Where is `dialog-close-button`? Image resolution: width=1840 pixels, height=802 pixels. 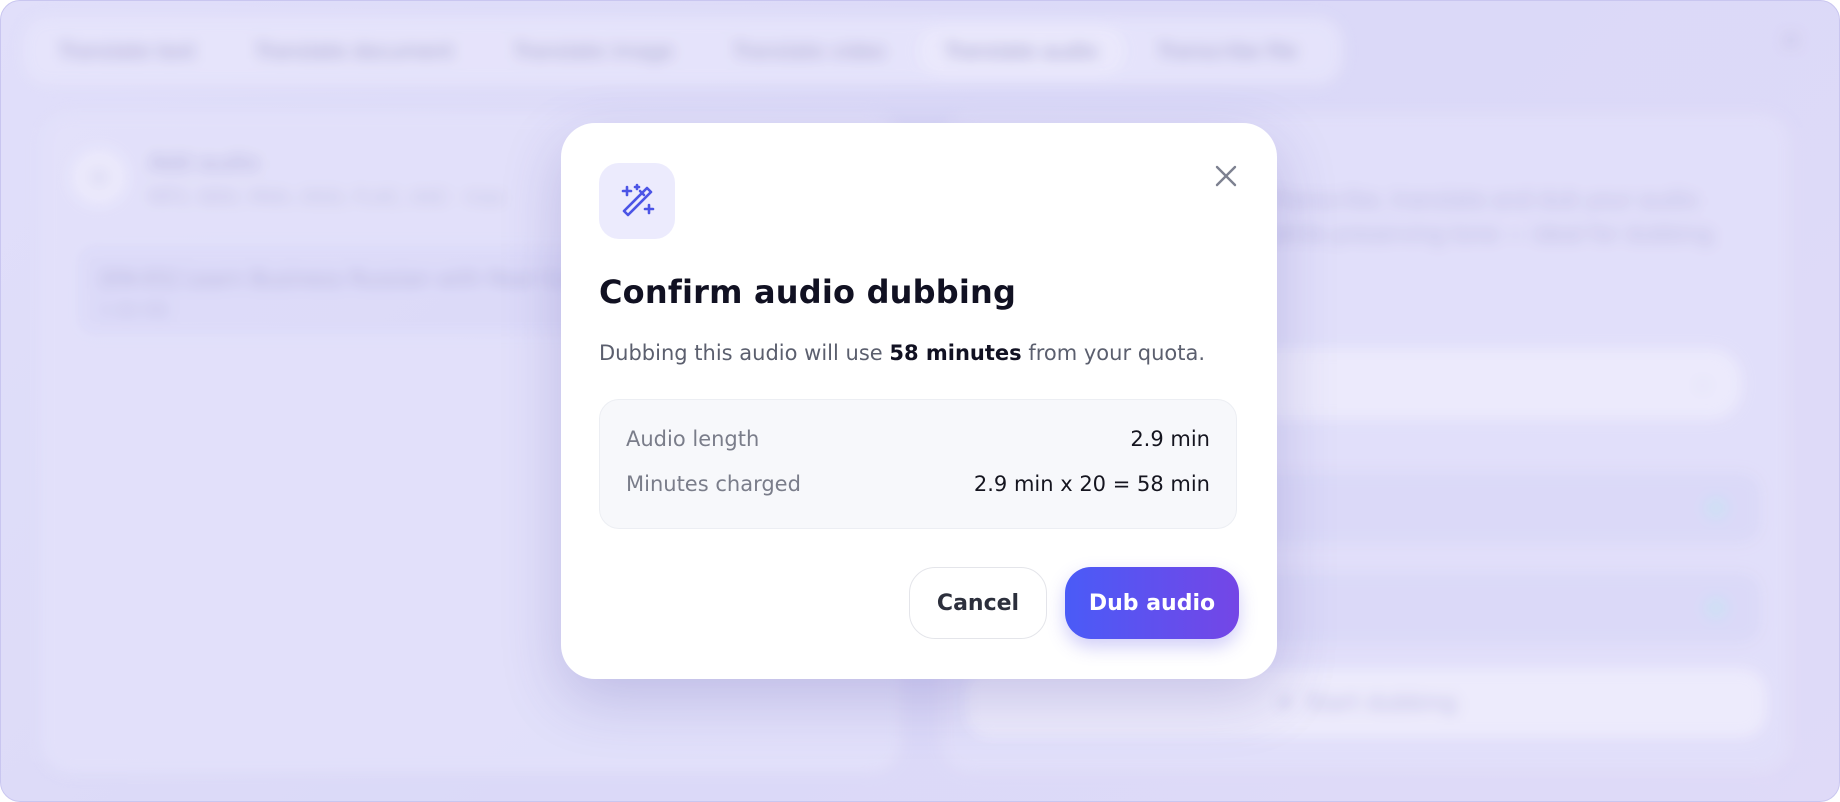 dialog-close-button is located at coordinates (1226, 176).